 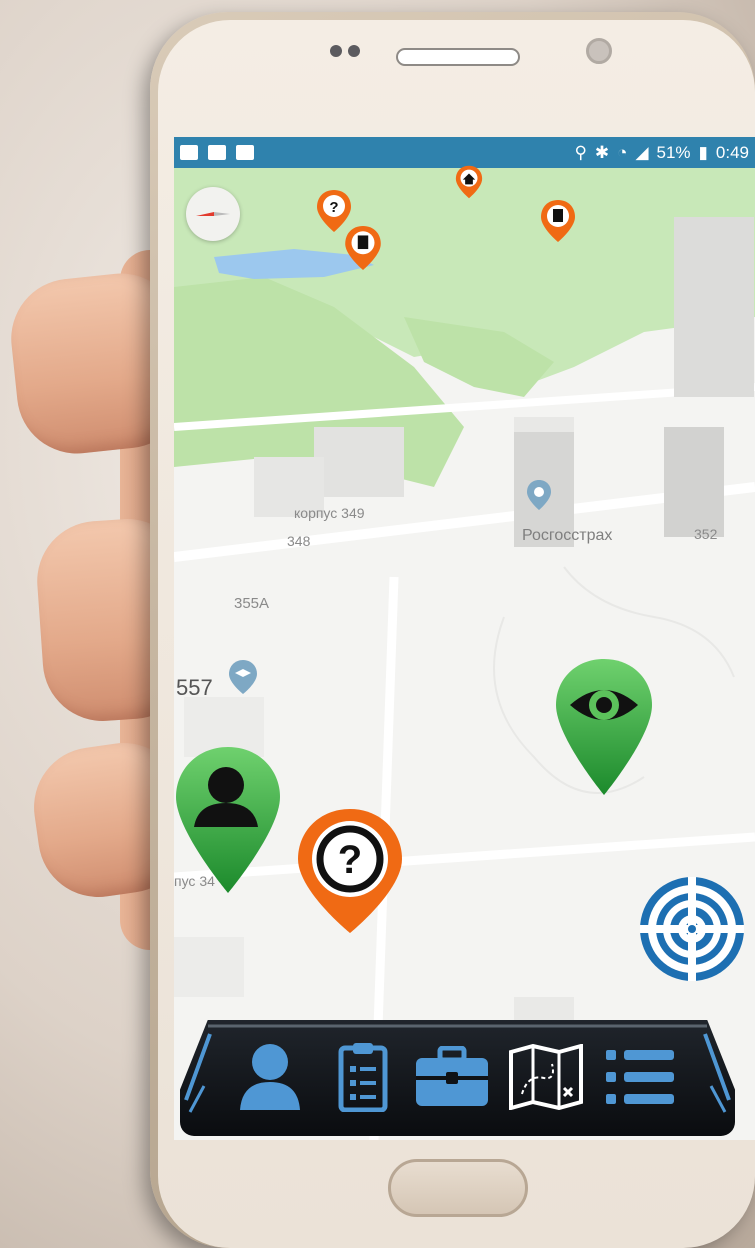 I want to click on location-icon: ⚲, so click(x=580, y=152).